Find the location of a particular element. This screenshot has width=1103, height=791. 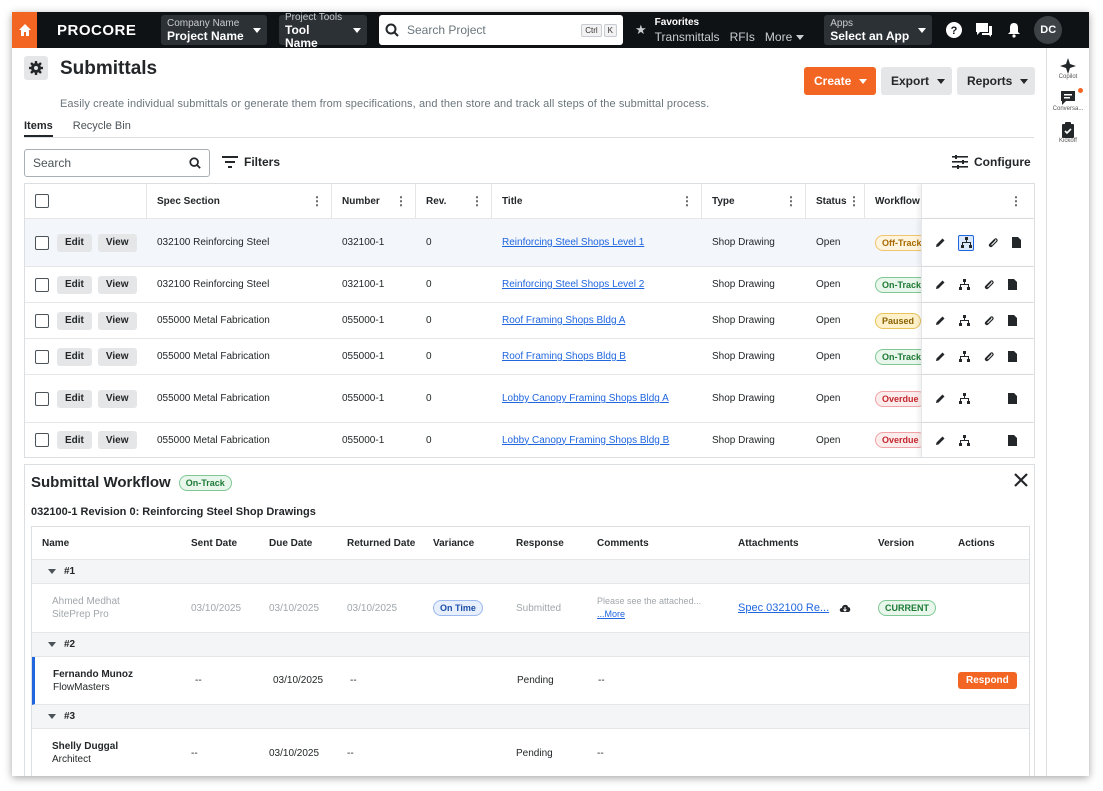

filters-button: Filters is located at coordinates (251, 162).